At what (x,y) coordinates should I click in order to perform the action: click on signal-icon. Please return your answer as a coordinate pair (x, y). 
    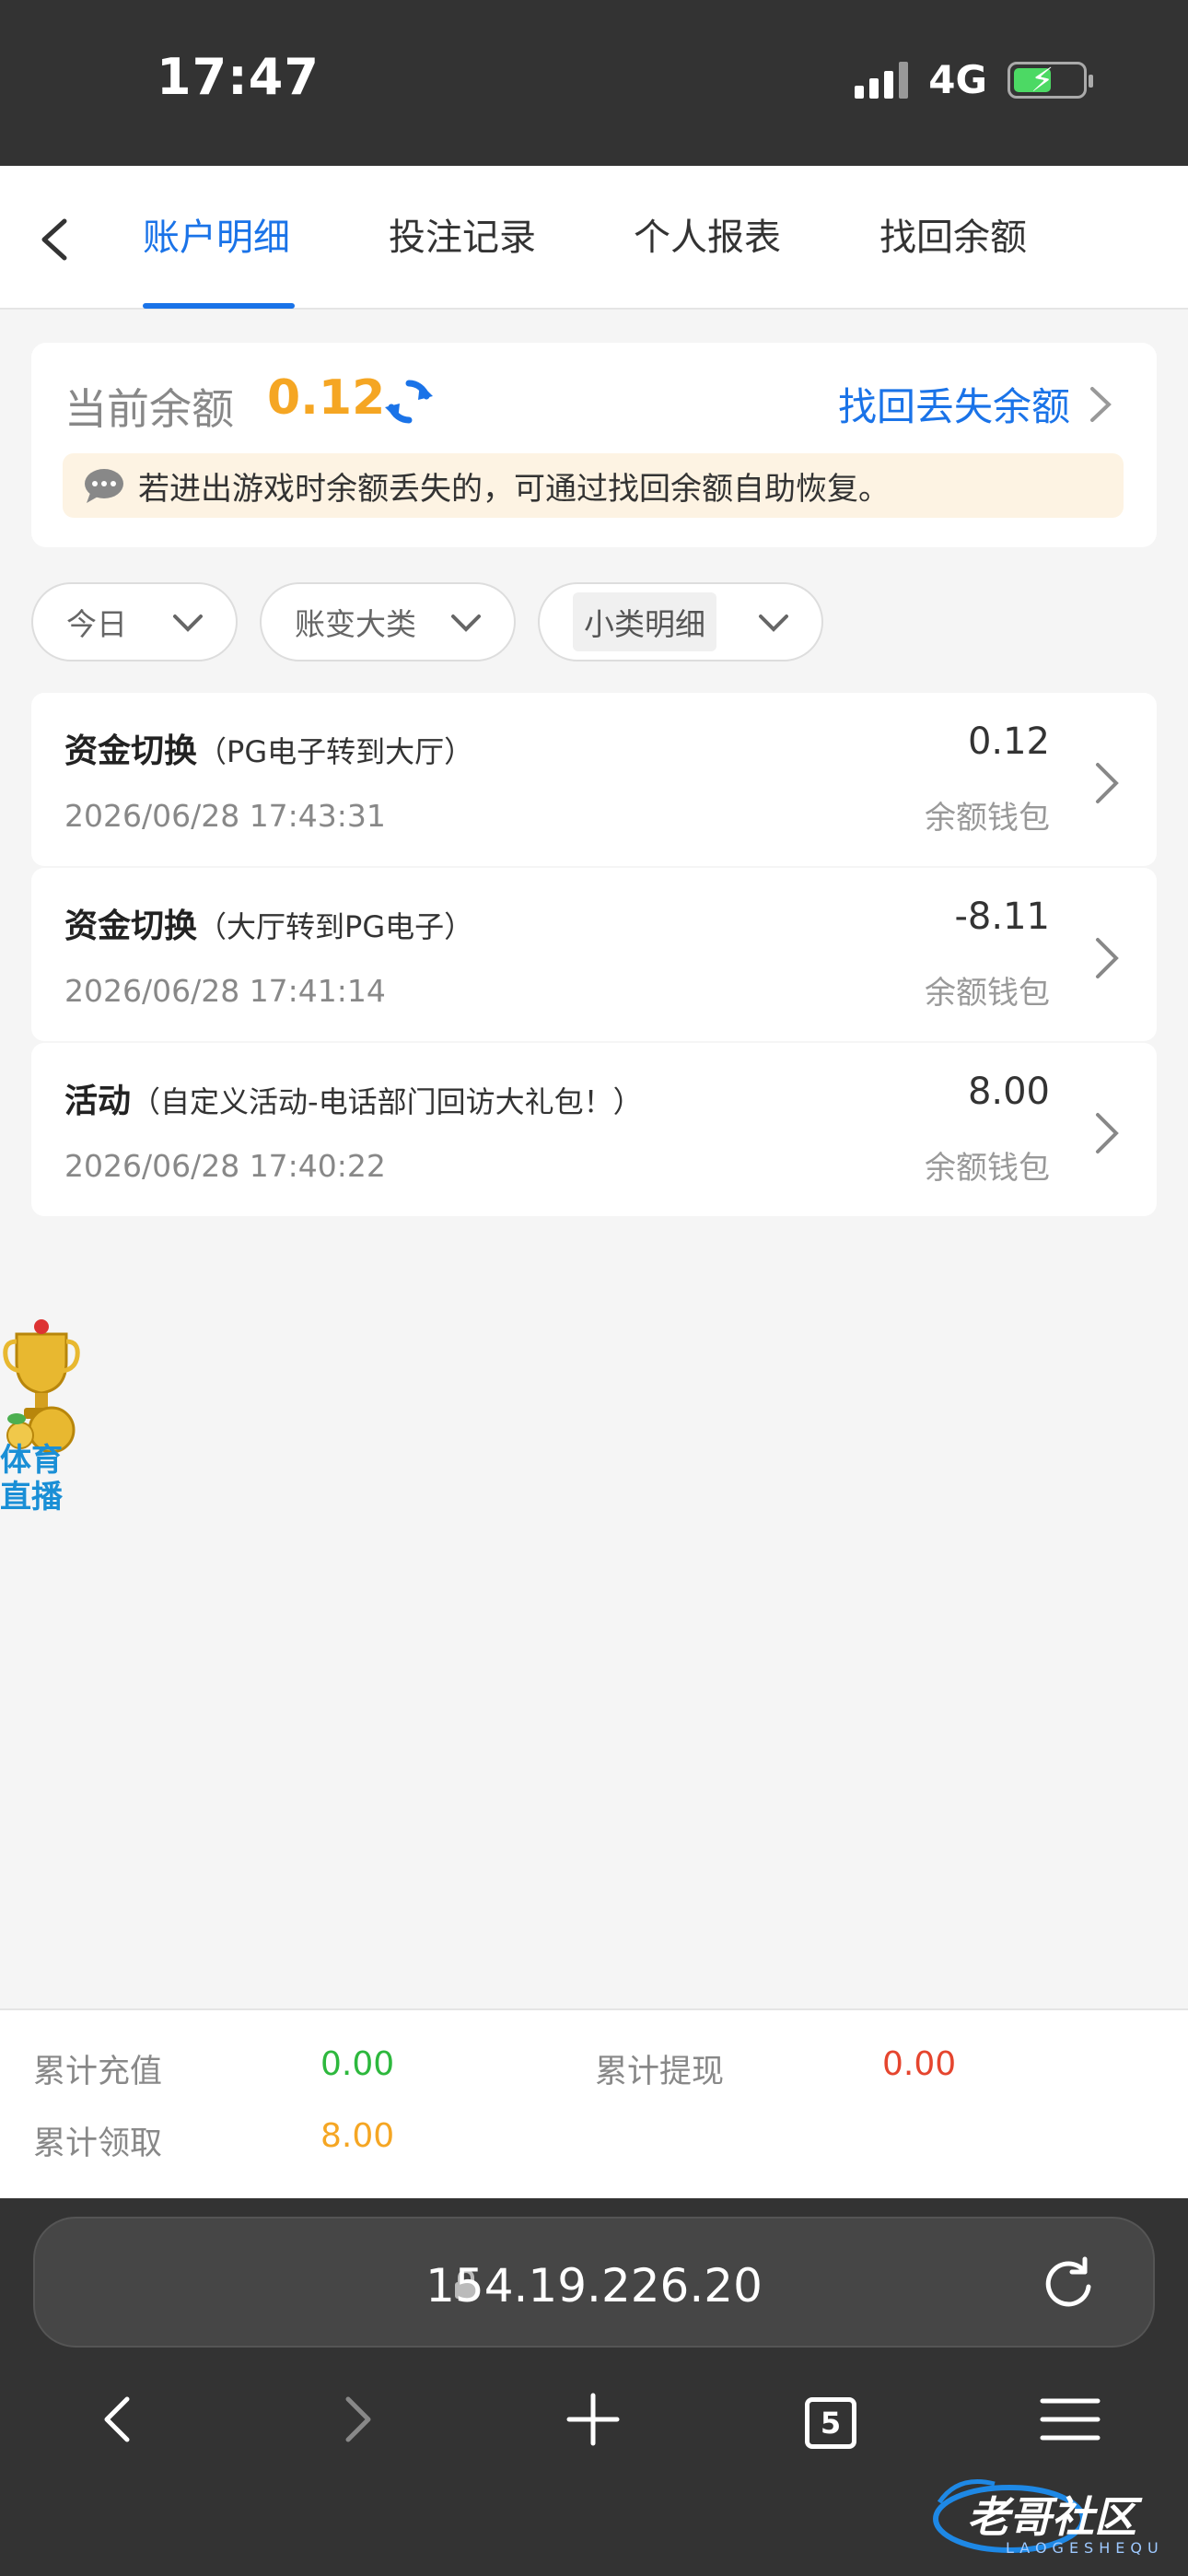
    Looking at the image, I should click on (882, 80).